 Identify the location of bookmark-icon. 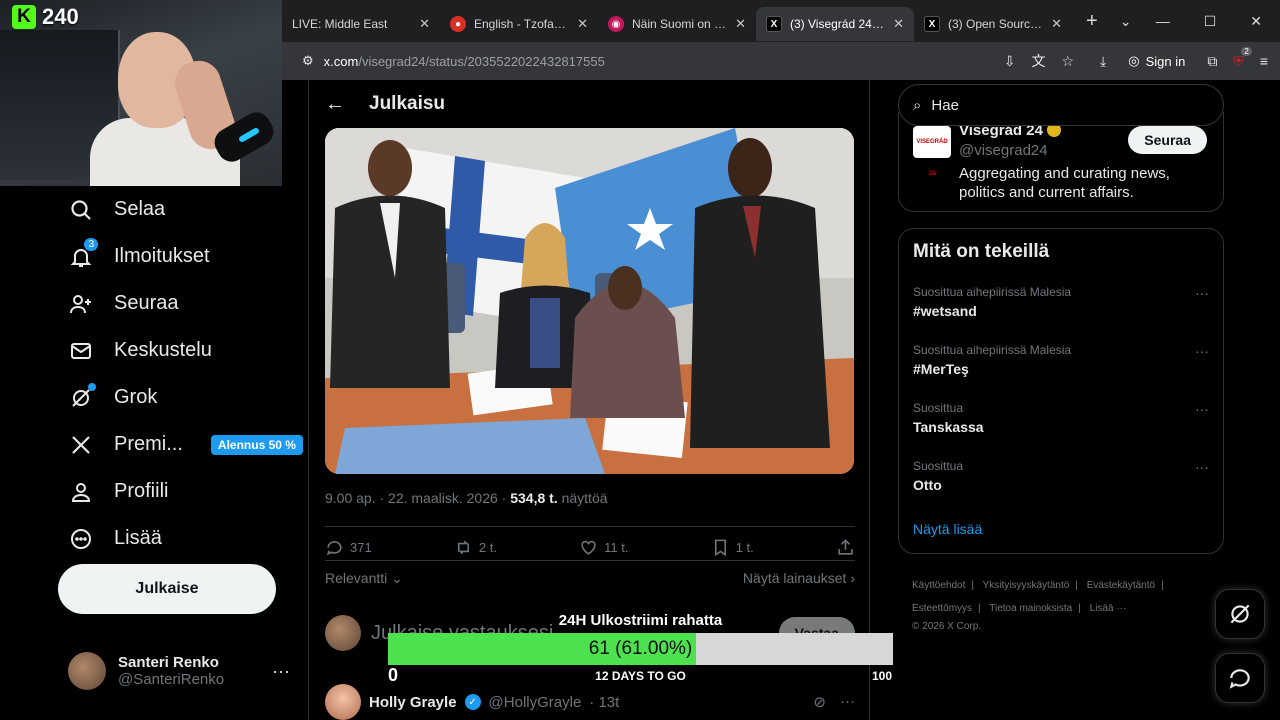
(720, 548).